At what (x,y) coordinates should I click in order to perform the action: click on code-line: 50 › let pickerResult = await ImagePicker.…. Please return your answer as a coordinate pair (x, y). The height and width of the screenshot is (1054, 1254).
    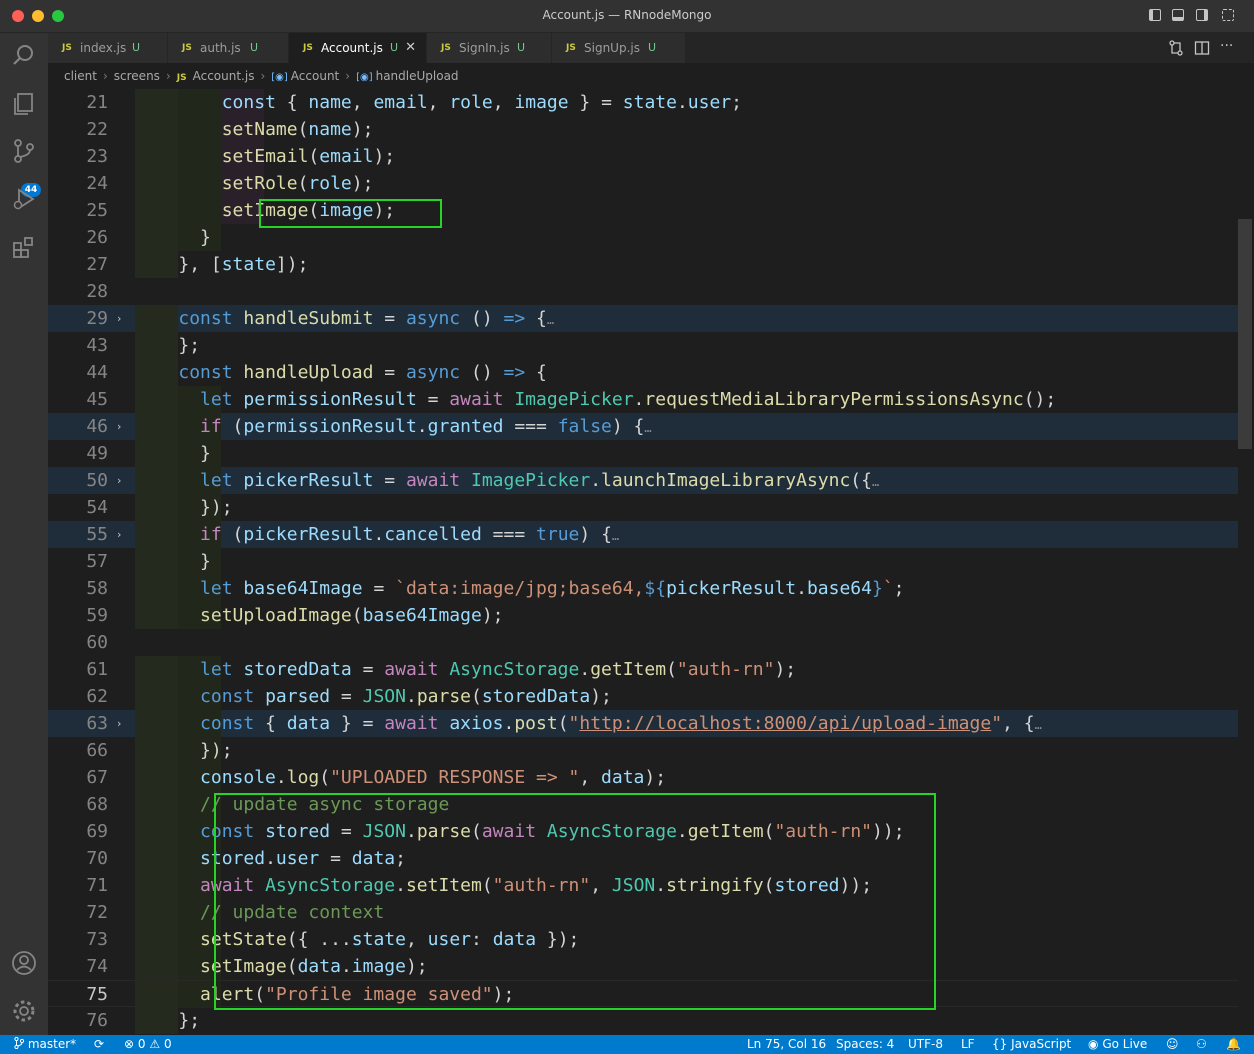
    Looking at the image, I should click on (643, 480).